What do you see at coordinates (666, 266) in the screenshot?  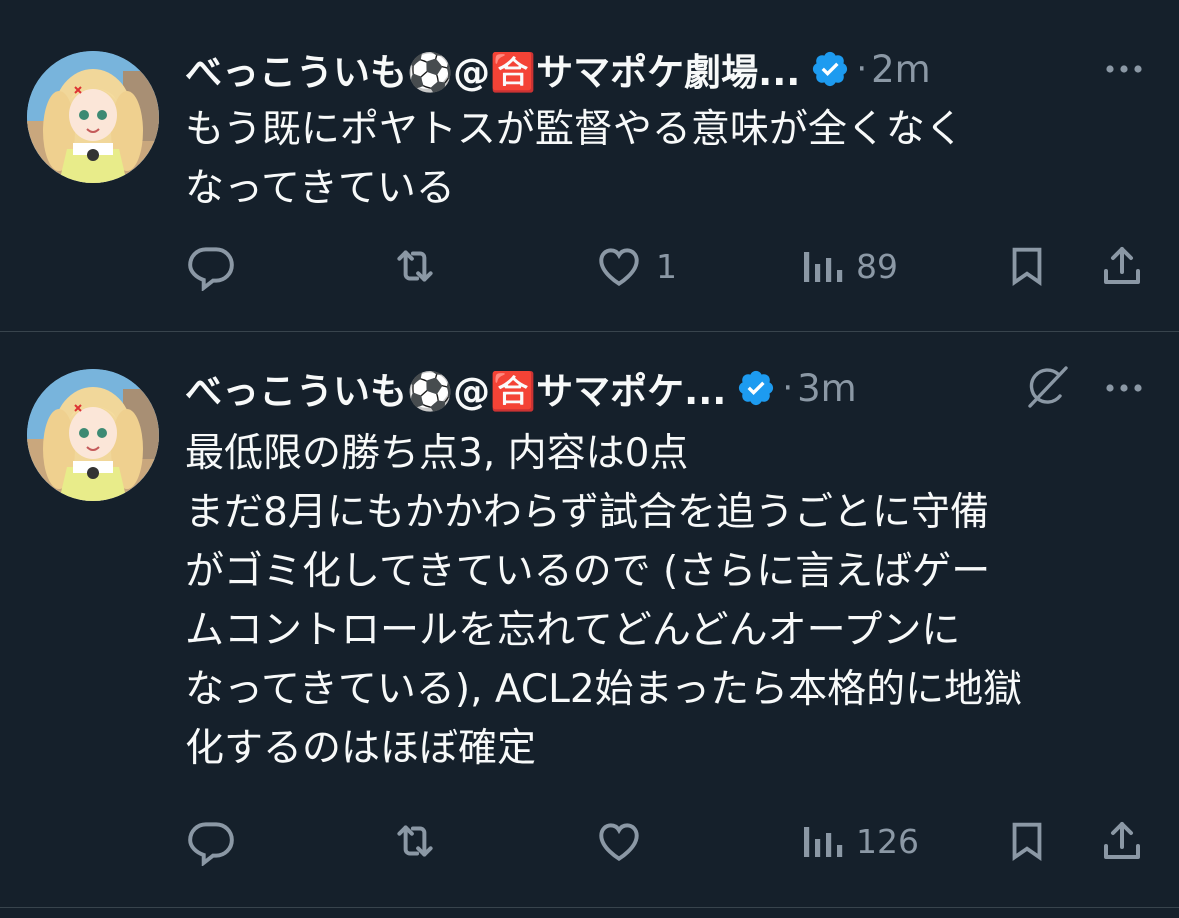 I see `like-count: 1` at bounding box center [666, 266].